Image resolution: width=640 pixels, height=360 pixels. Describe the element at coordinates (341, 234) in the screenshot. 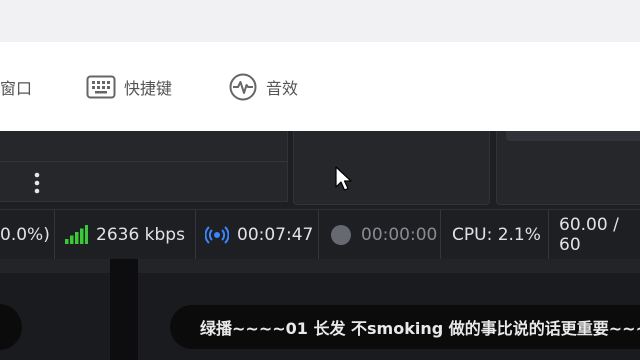

I see `record-dot-icon` at that location.